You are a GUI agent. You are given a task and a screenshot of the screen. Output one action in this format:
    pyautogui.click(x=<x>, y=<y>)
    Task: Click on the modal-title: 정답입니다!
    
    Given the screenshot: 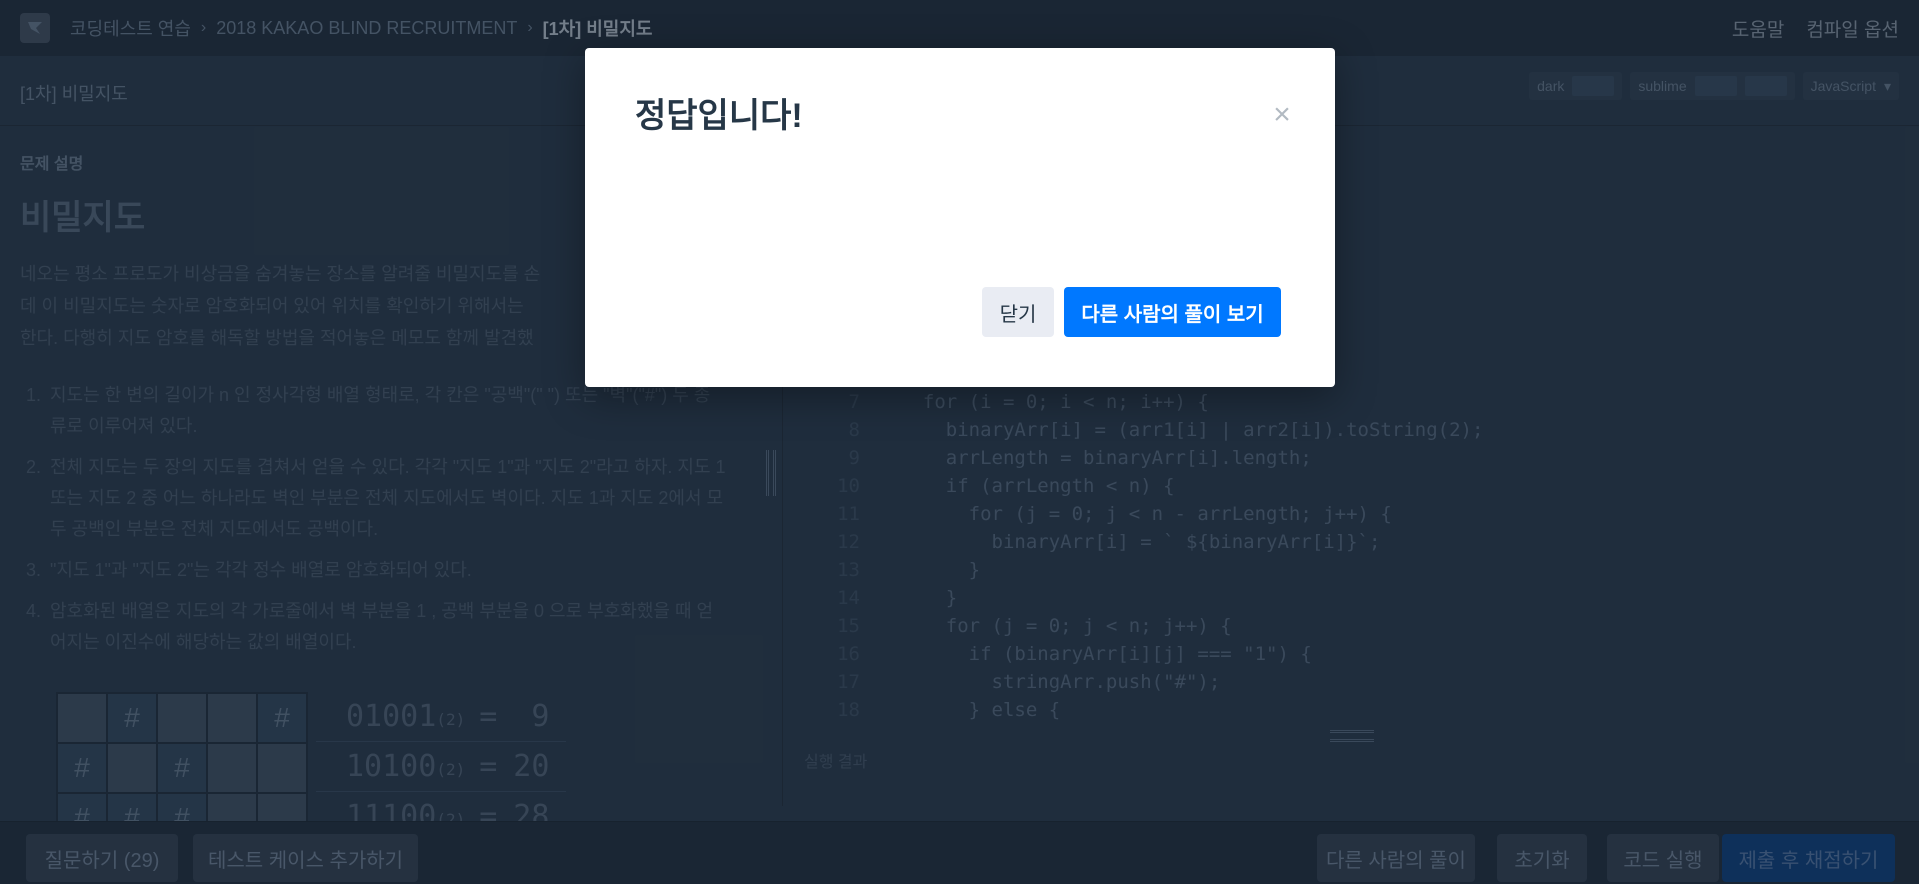 What is the action you would take?
    pyautogui.click(x=719, y=116)
    